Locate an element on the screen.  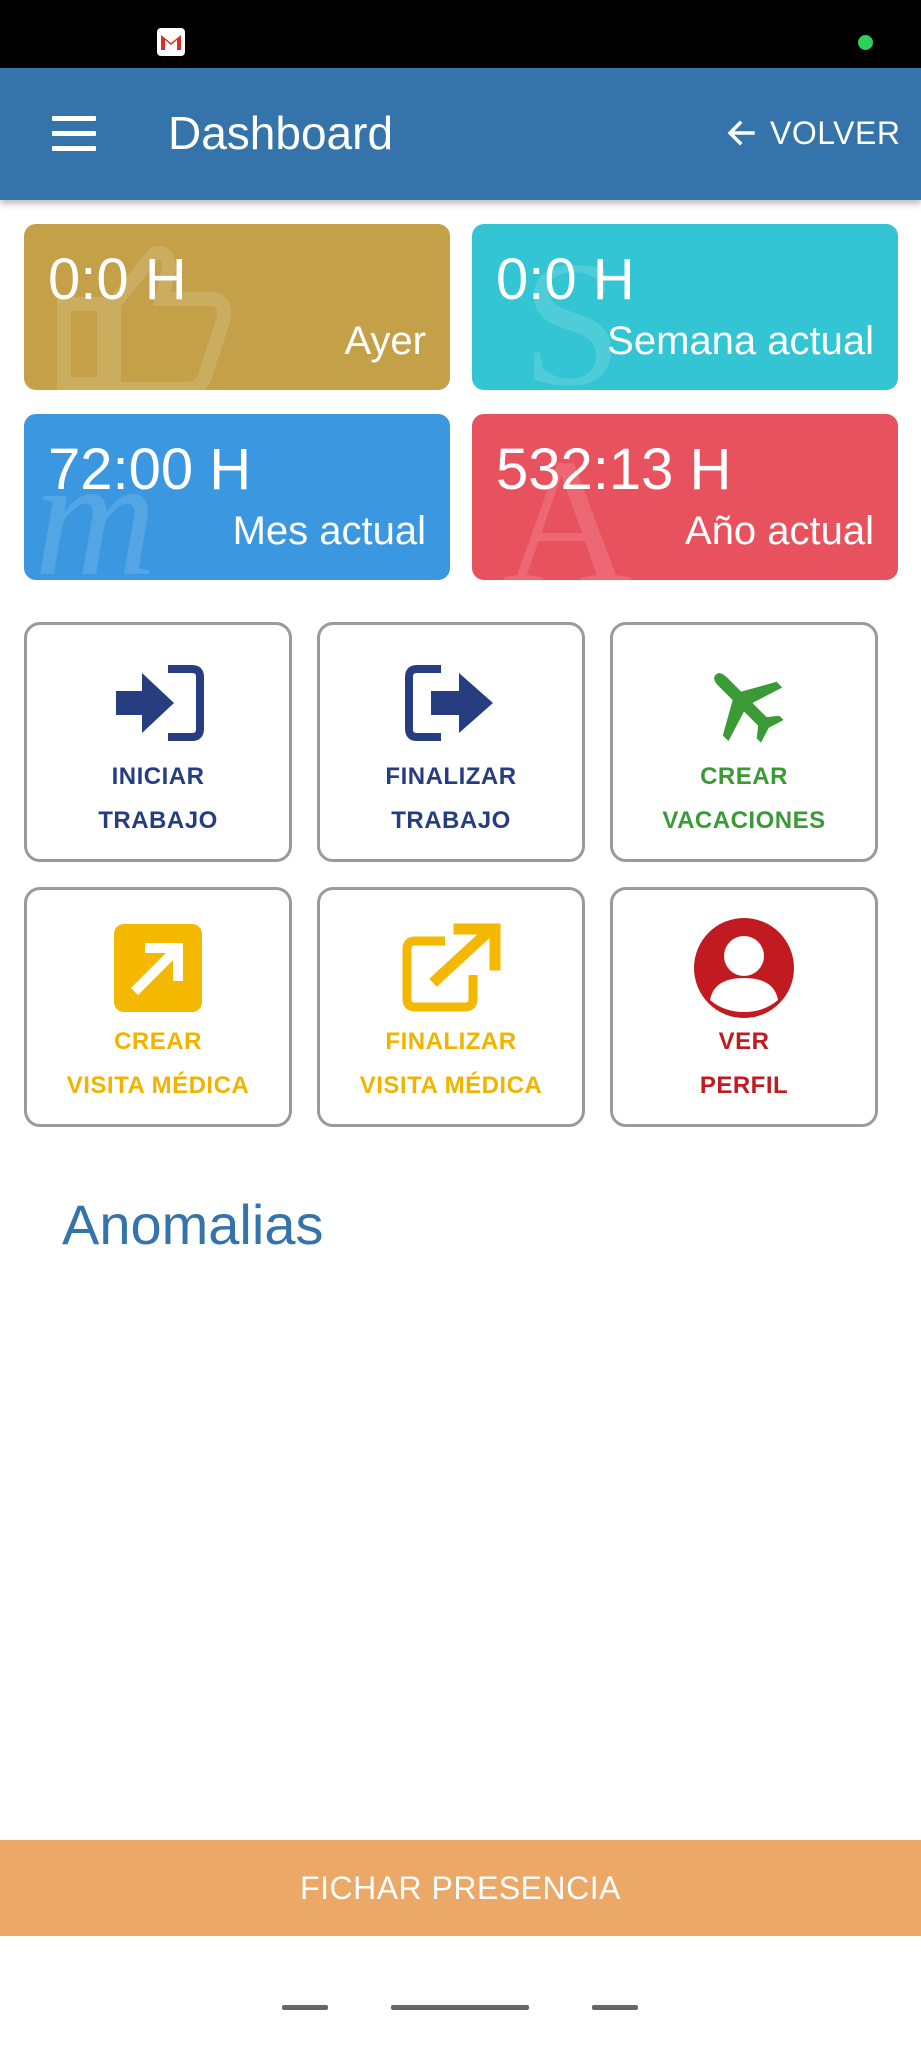
stat-card-anio: A 532:13 H Año actual is located at coordinates (685, 497).